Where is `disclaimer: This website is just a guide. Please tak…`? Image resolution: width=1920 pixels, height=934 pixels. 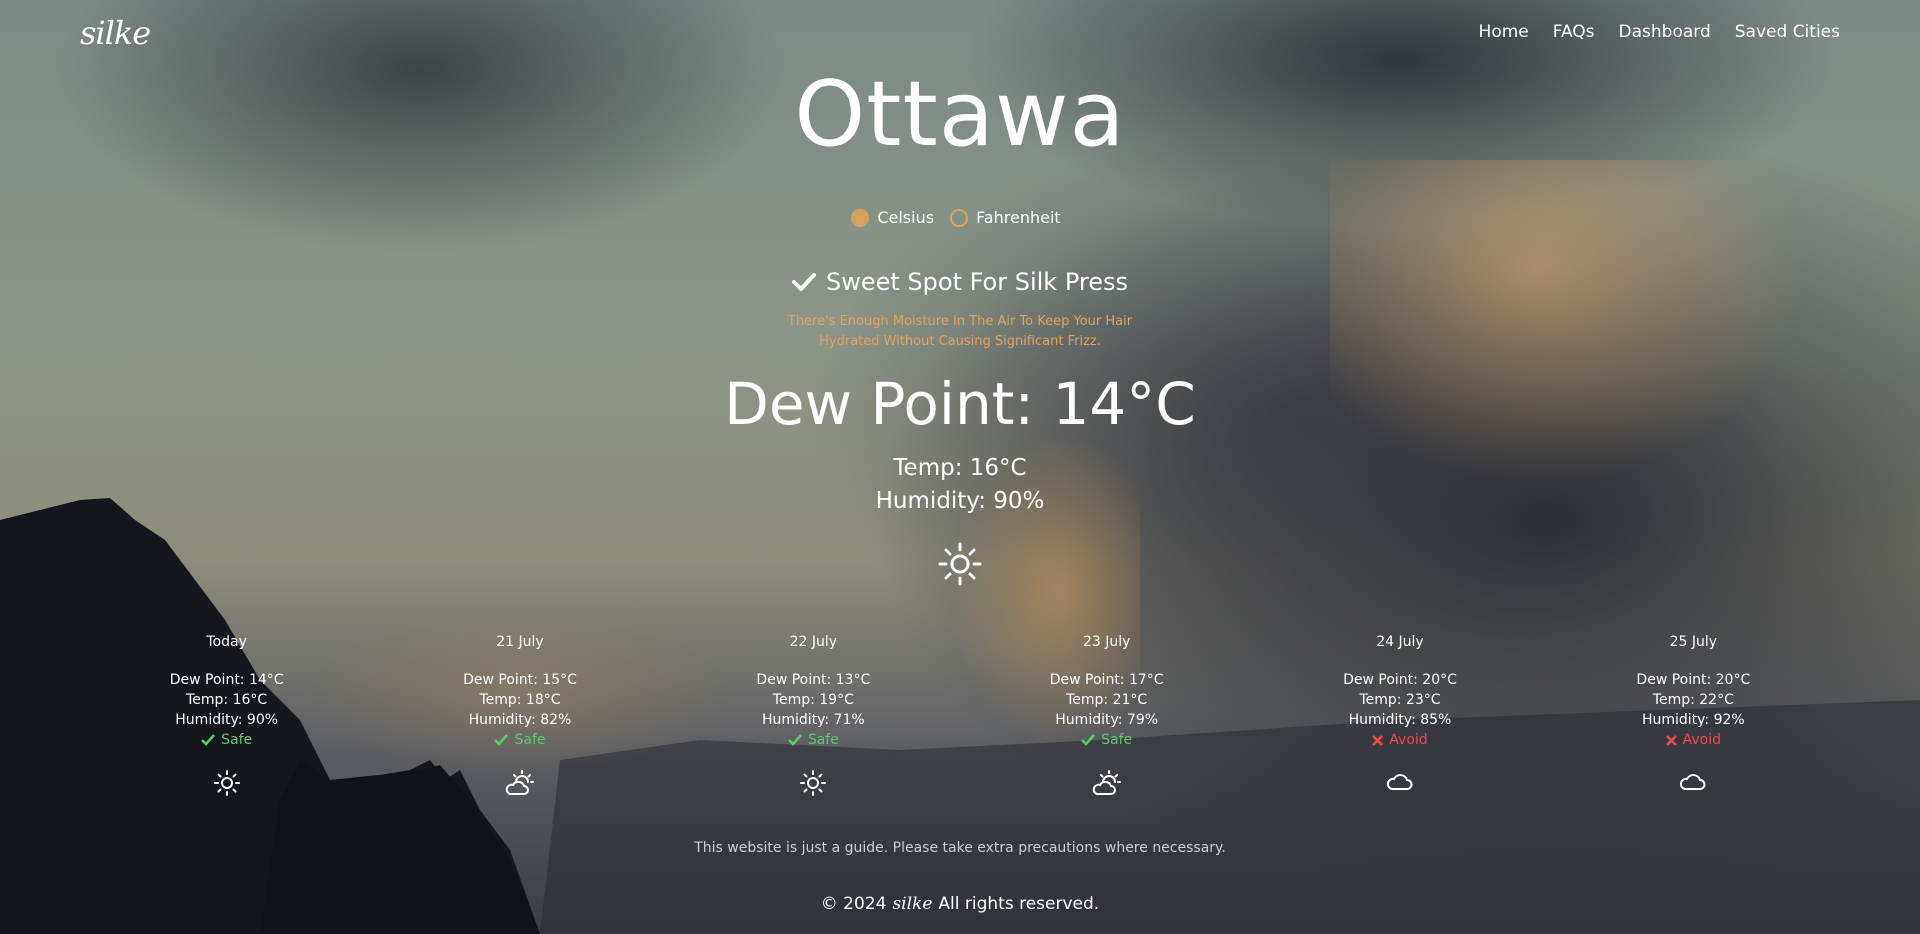
disclaimer: This website is just a guide. Please tak… is located at coordinates (960, 848).